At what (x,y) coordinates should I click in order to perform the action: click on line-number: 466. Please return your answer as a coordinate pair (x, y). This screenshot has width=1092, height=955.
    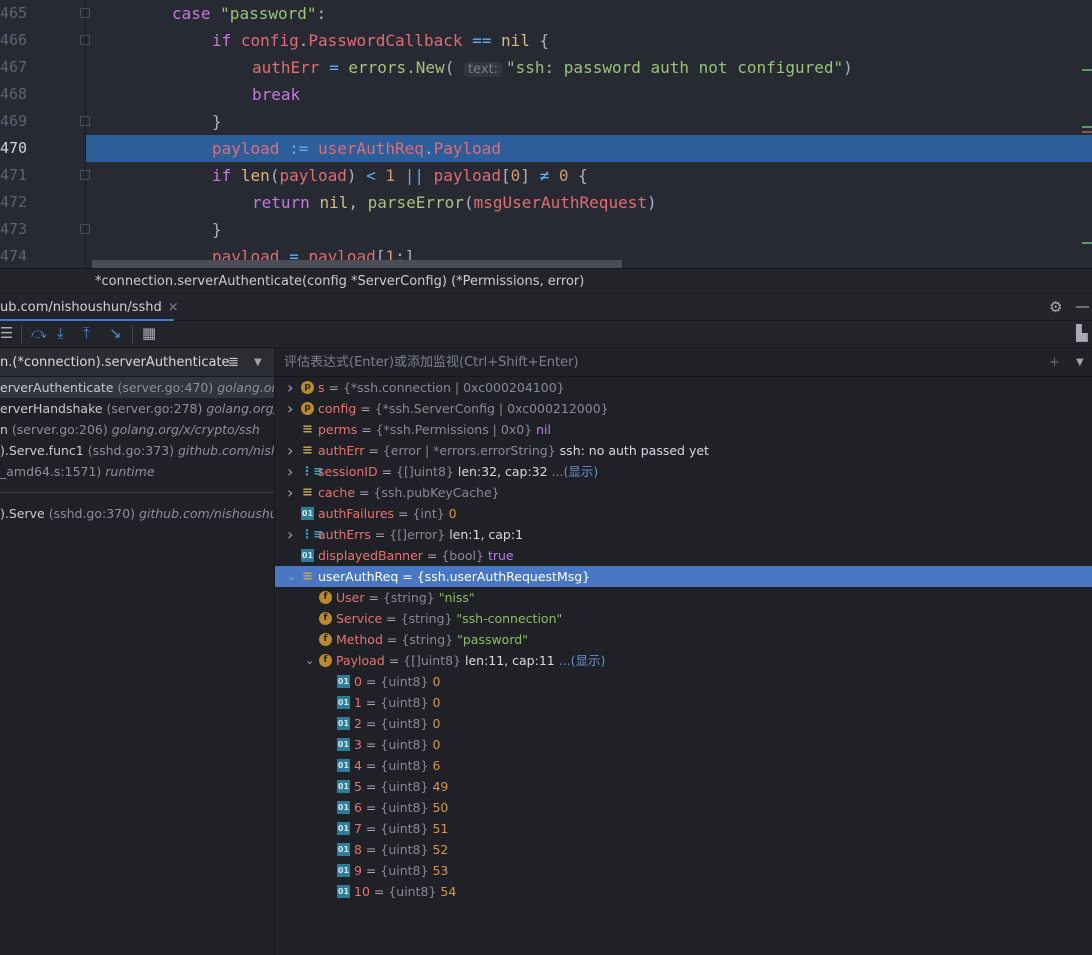
    Looking at the image, I should click on (14, 40).